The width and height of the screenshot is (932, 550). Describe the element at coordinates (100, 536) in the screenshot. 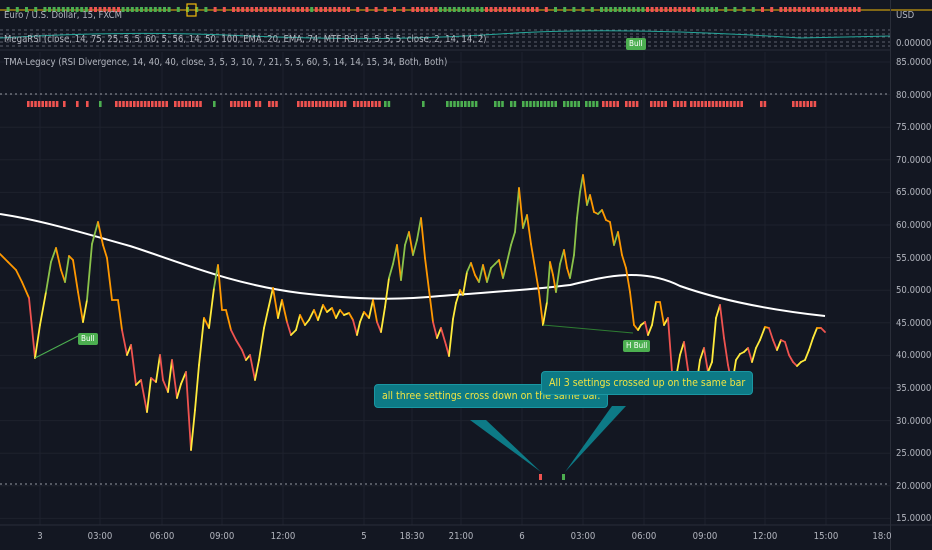

I see `time-axis-tick: 03:00` at that location.